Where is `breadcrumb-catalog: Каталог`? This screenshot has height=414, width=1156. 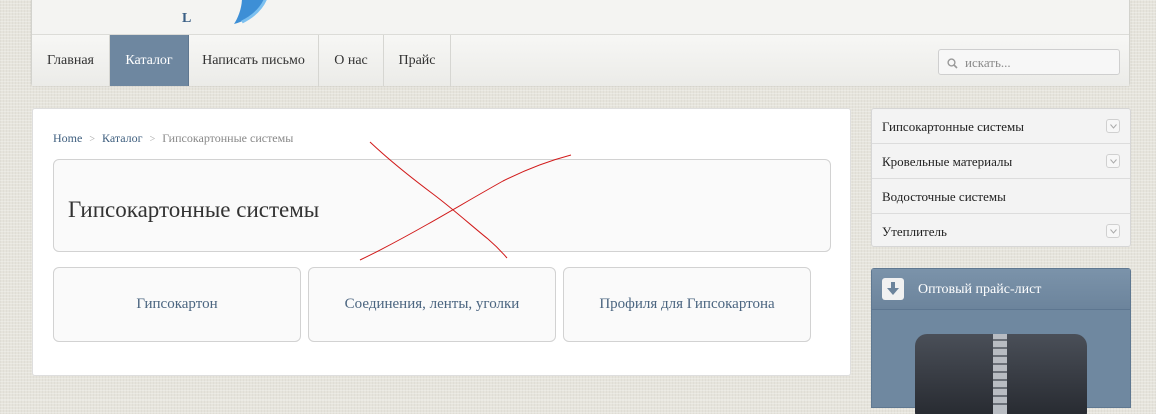
breadcrumb-catalog: Каталог is located at coordinates (122, 138).